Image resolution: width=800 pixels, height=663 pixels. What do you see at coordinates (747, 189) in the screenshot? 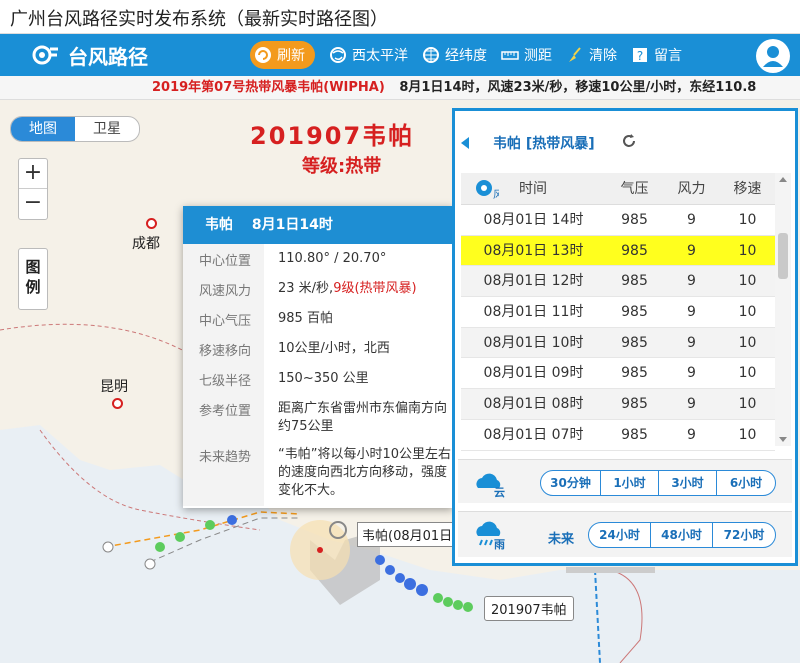
I see `column-speed: 移速` at bounding box center [747, 189].